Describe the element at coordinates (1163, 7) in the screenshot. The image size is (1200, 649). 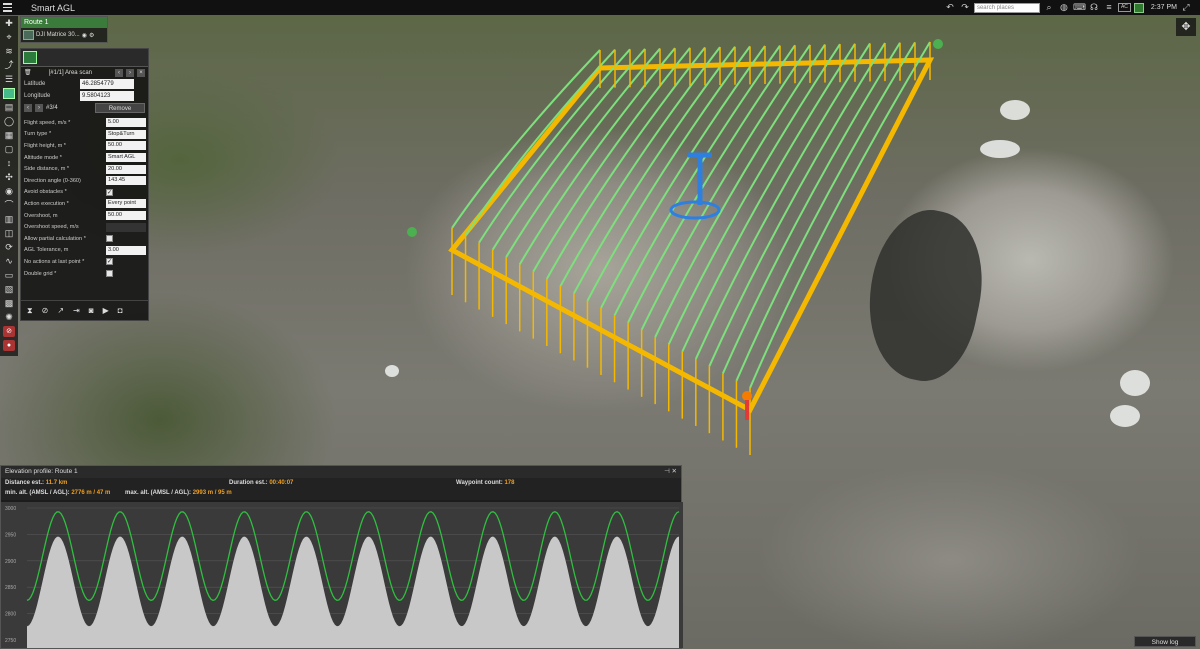
I see `clock: 2:37 PM` at that location.